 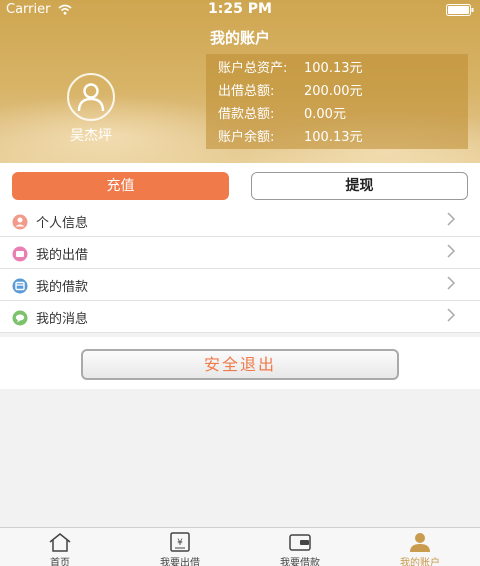 What do you see at coordinates (420, 562) in the screenshot?
I see `tab-label: 我的账户` at bounding box center [420, 562].